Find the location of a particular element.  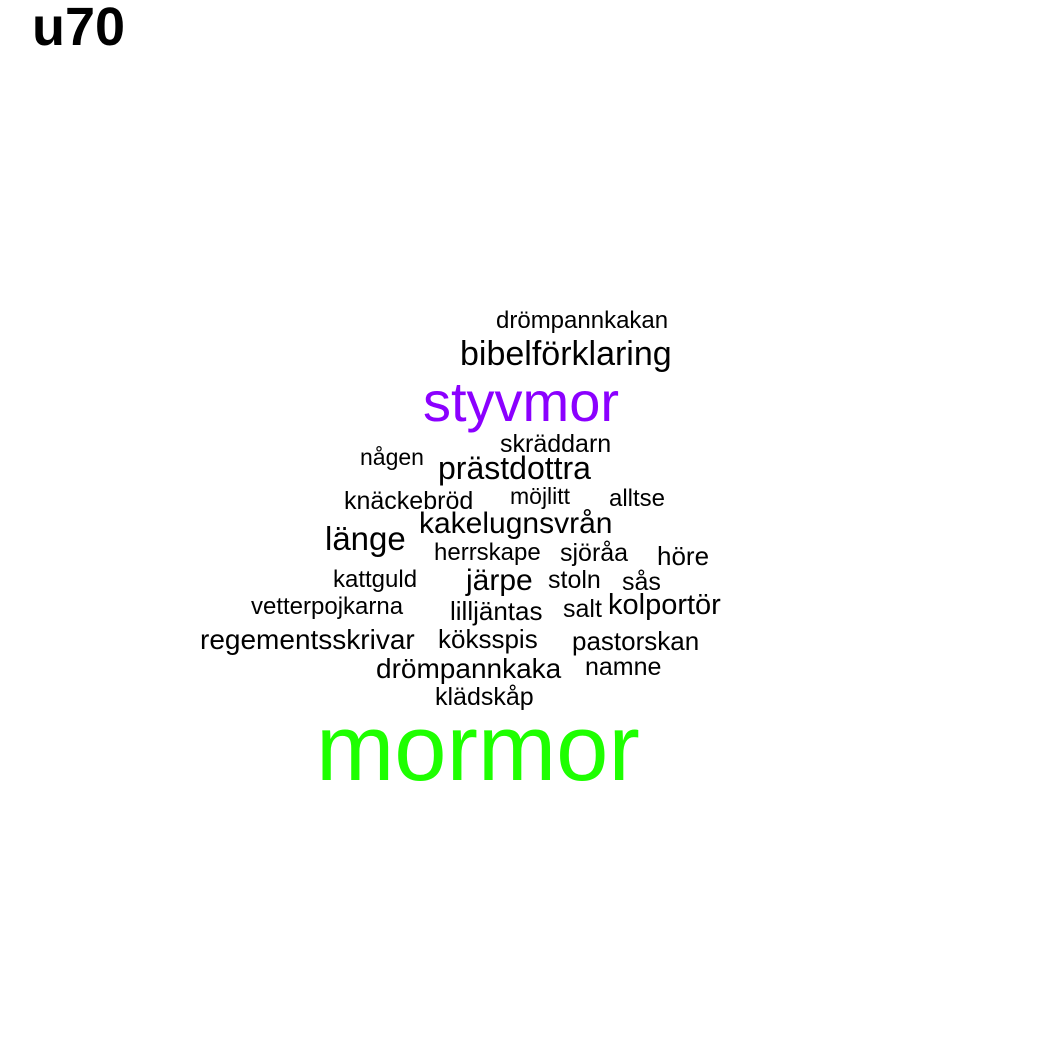

word-sjoraa: sjöråa is located at coordinates (594, 553).